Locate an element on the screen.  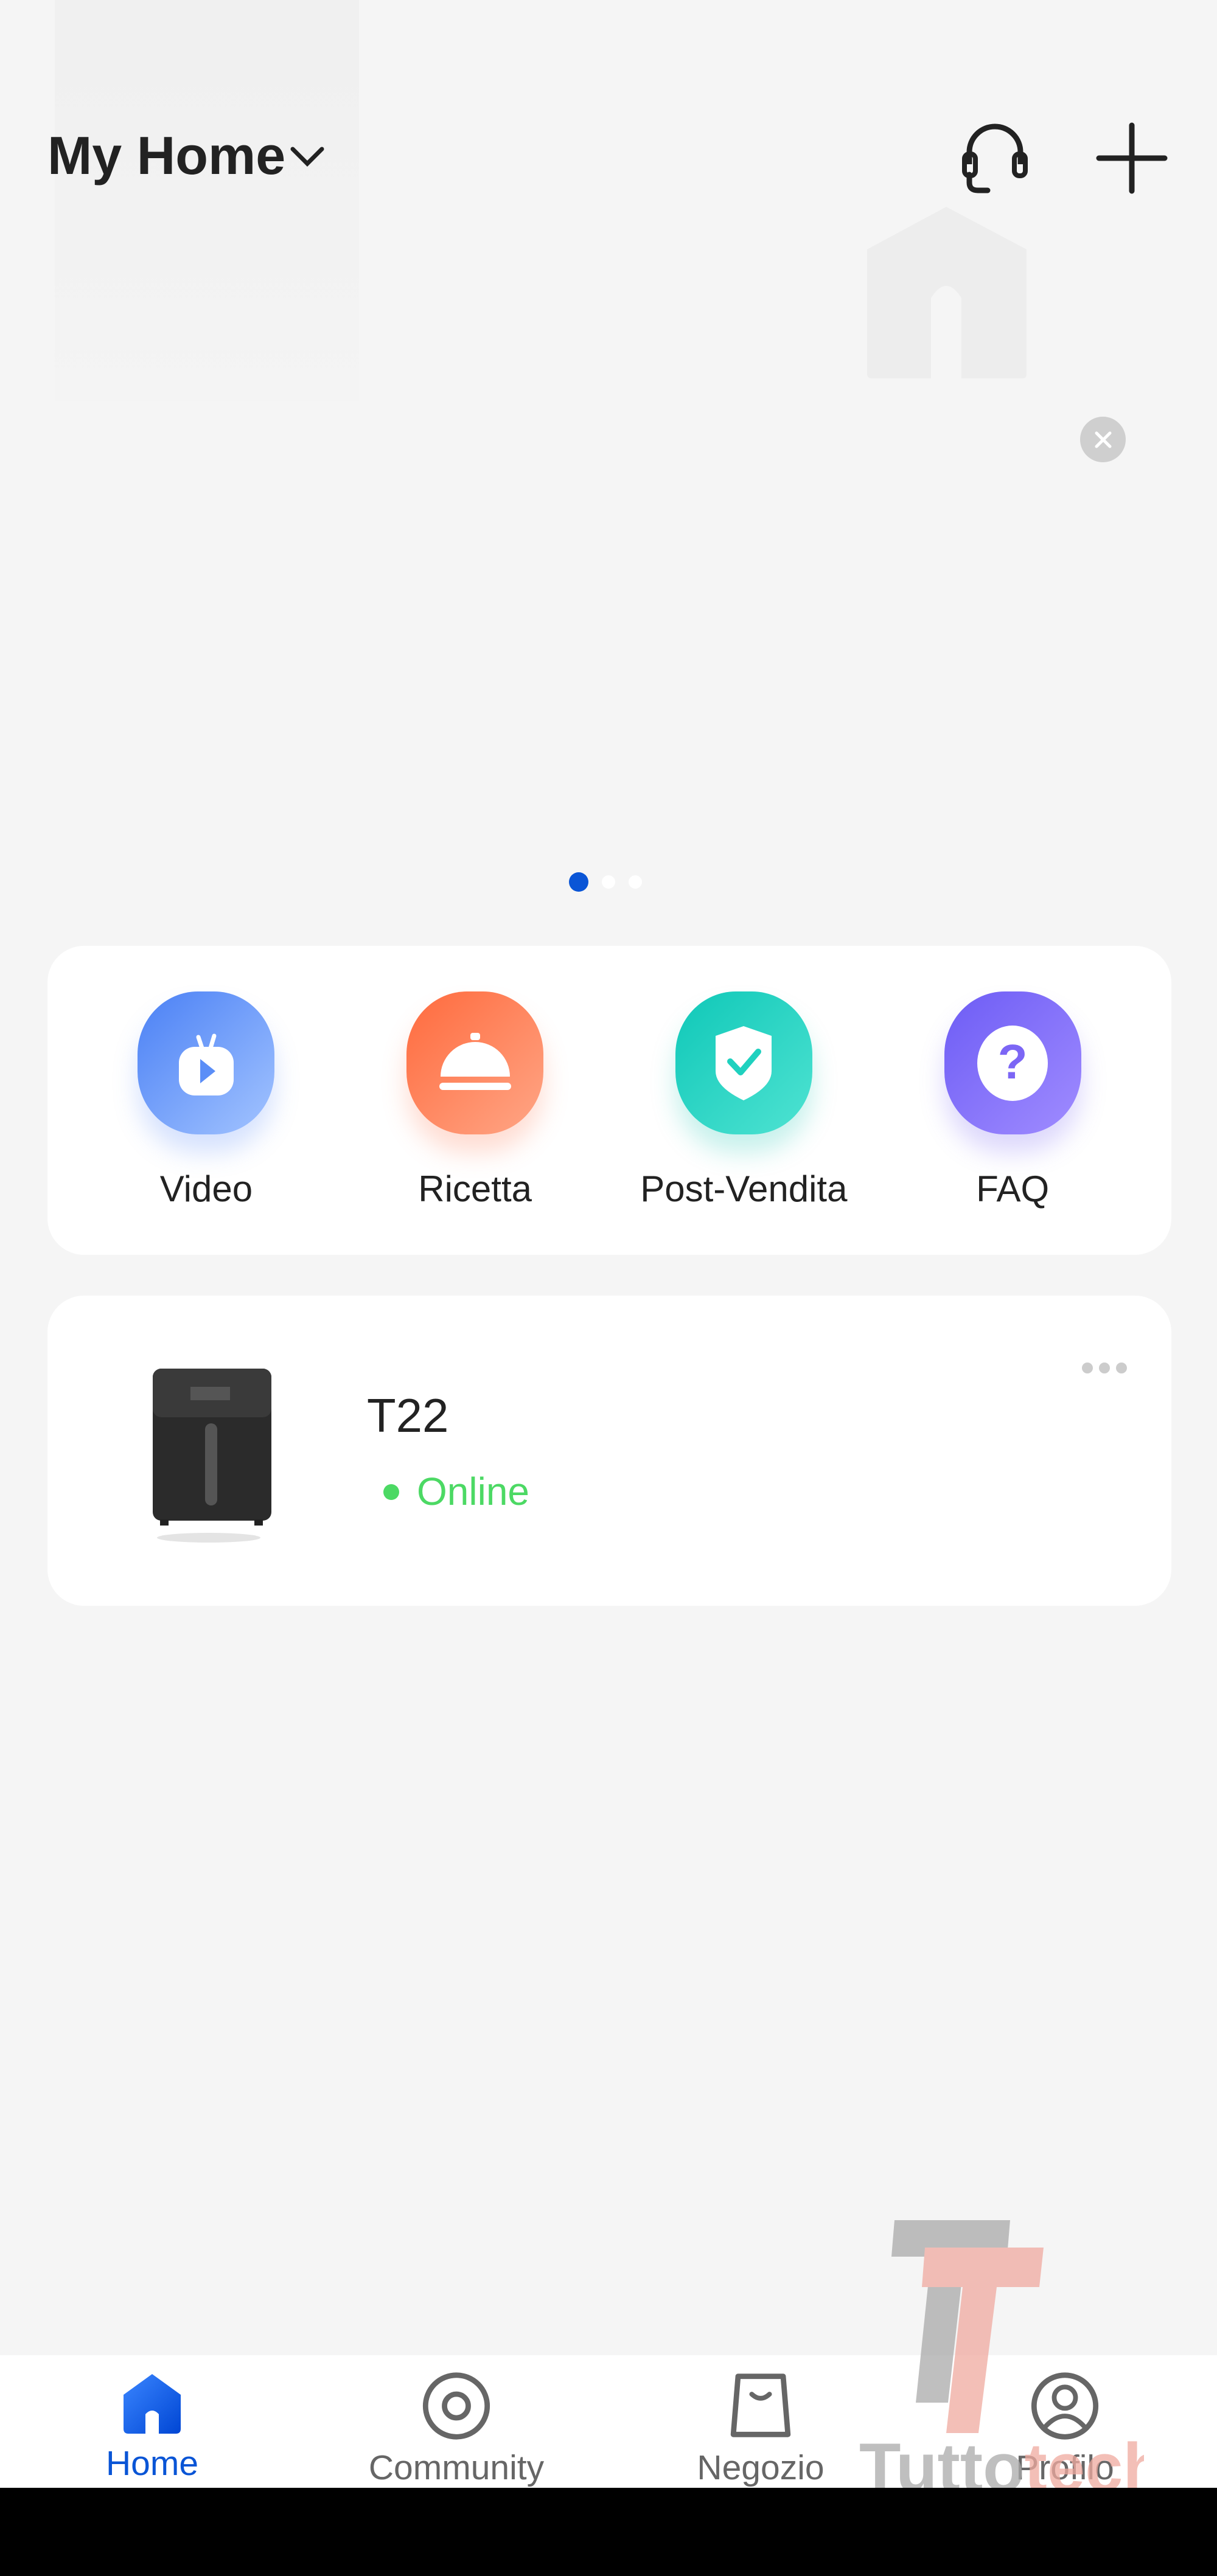
page-dot-active is located at coordinates (578, 882).